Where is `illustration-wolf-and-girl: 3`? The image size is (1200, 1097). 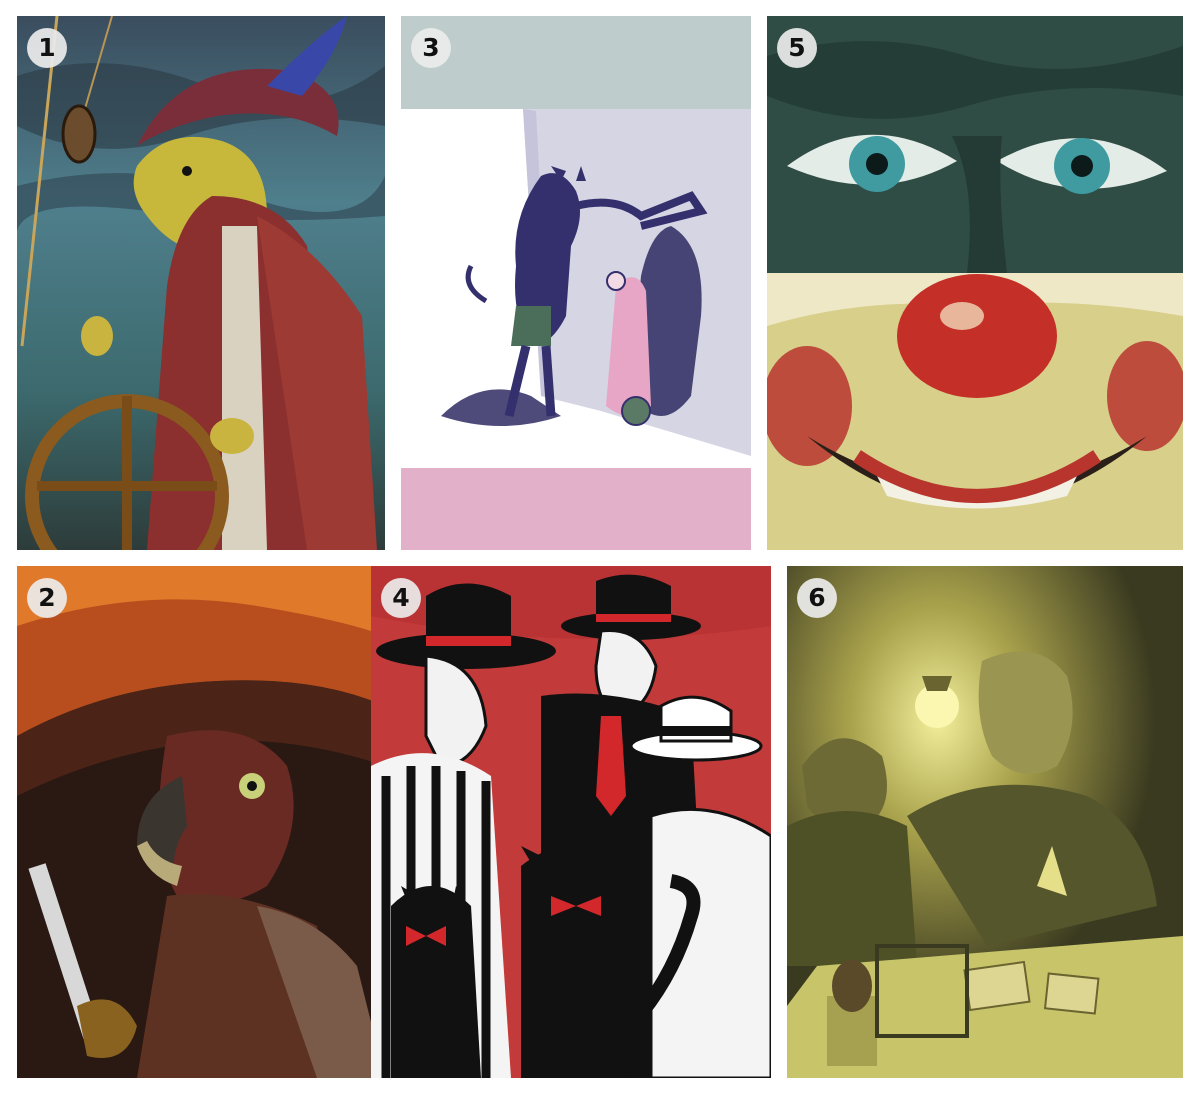
illustration-wolf-and-girl: 3 is located at coordinates (576, 283).